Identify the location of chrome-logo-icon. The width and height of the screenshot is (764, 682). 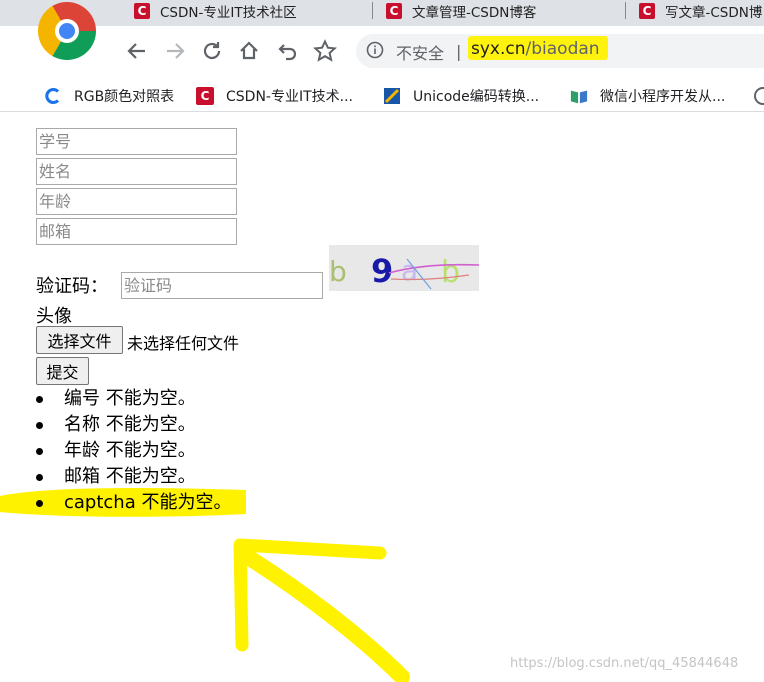
(67, 31).